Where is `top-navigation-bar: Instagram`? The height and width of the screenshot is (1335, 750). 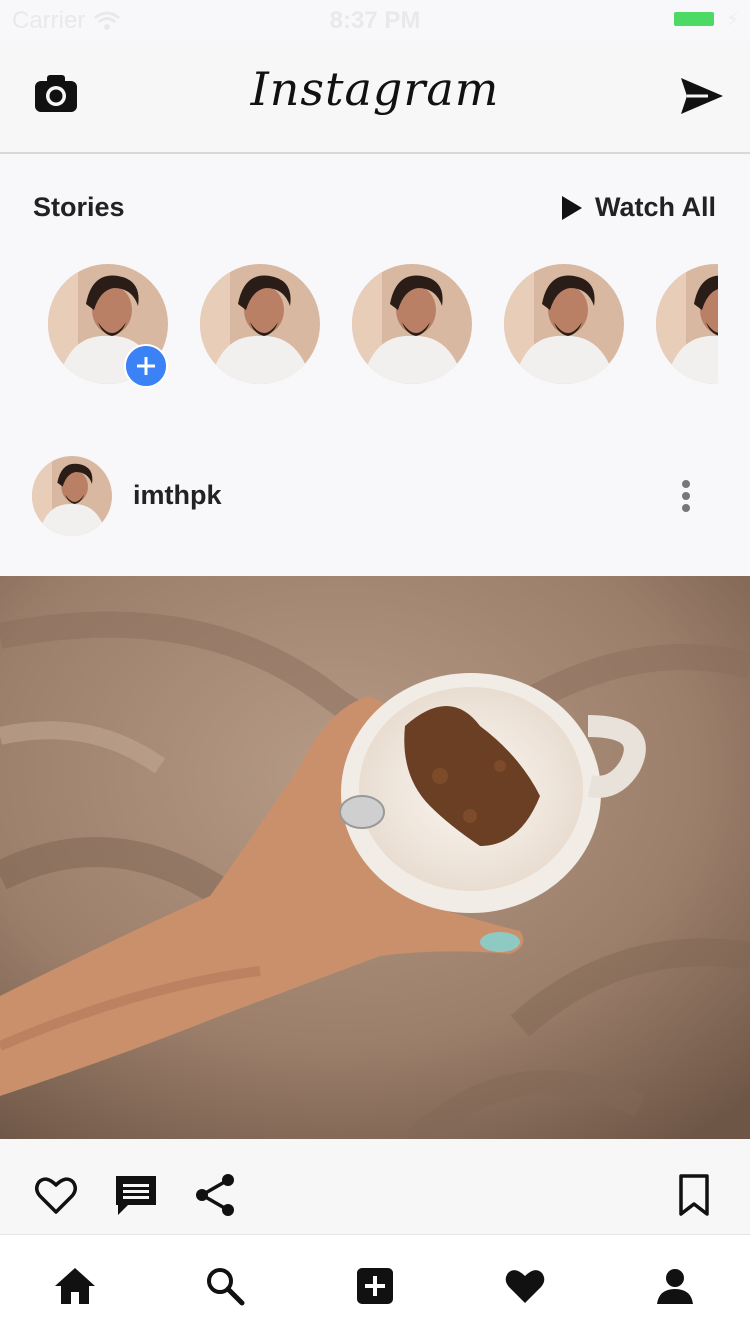
top-navigation-bar: Instagram is located at coordinates (375, 97).